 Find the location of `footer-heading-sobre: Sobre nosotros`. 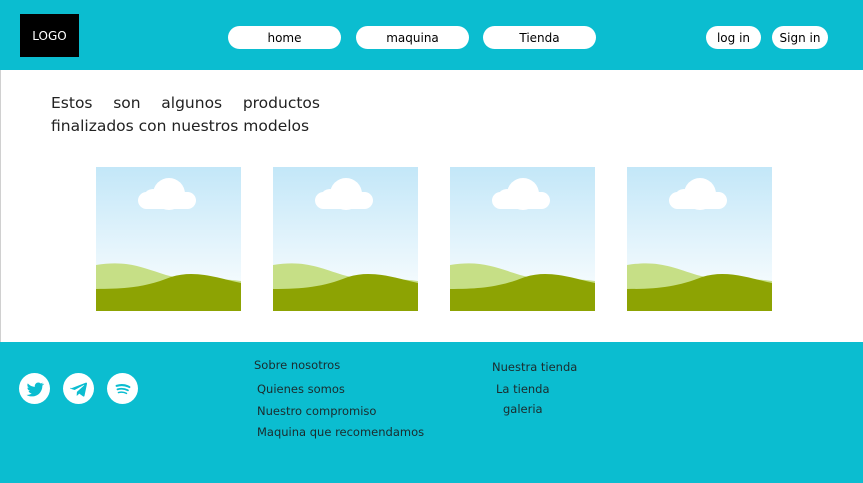

footer-heading-sobre: Sobre nosotros is located at coordinates (297, 365).